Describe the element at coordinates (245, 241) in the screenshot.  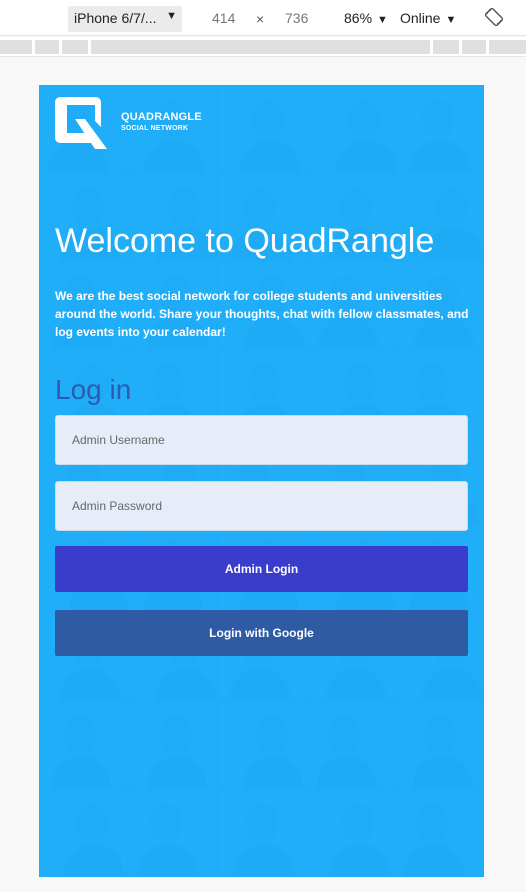
I see `page-title: Welcome to QuadRangle` at that location.